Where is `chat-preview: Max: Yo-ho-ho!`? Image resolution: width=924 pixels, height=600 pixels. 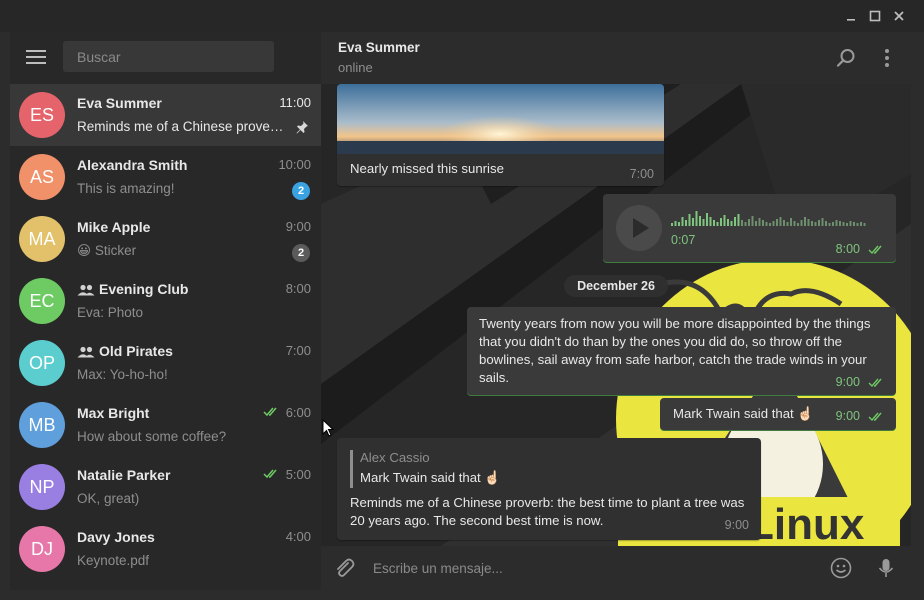
chat-preview: Max: Yo-ho-ho! is located at coordinates (122, 374).